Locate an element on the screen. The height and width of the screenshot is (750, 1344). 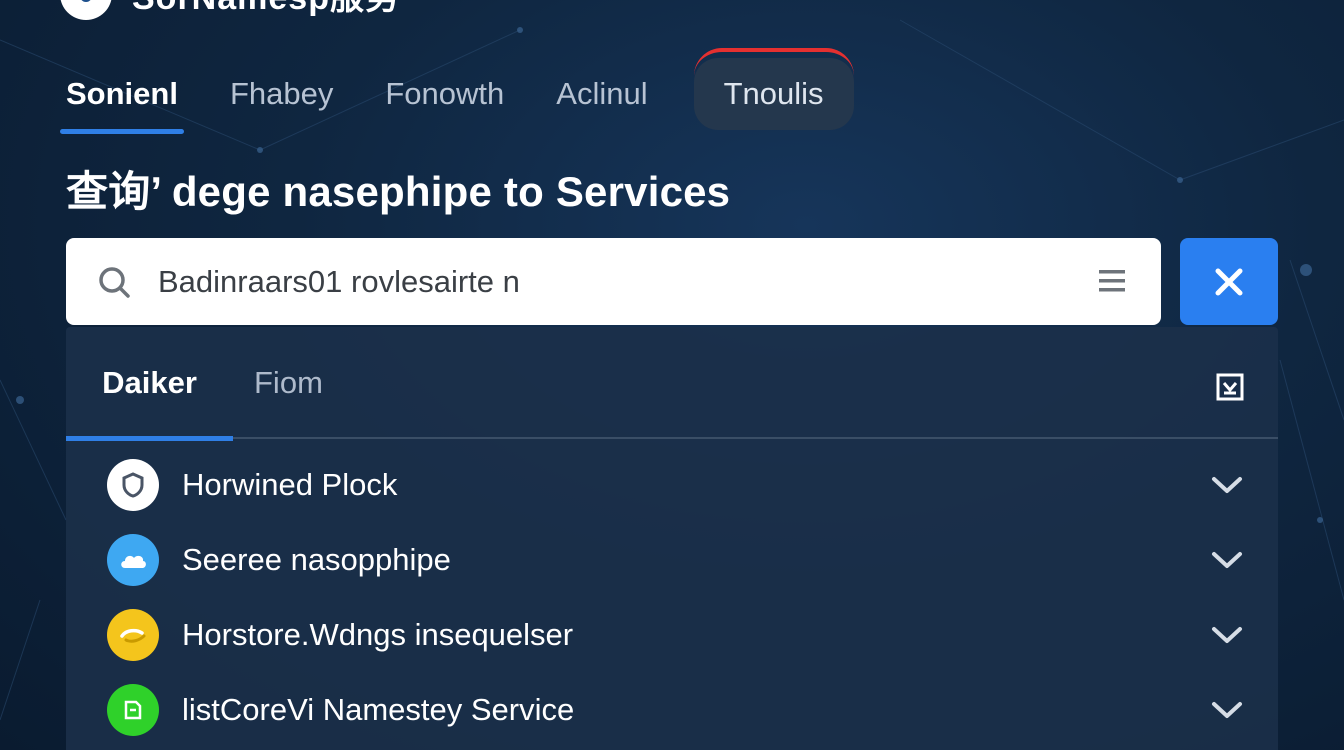
app-title: SorNamesp服务 is located at coordinates (266, 9).